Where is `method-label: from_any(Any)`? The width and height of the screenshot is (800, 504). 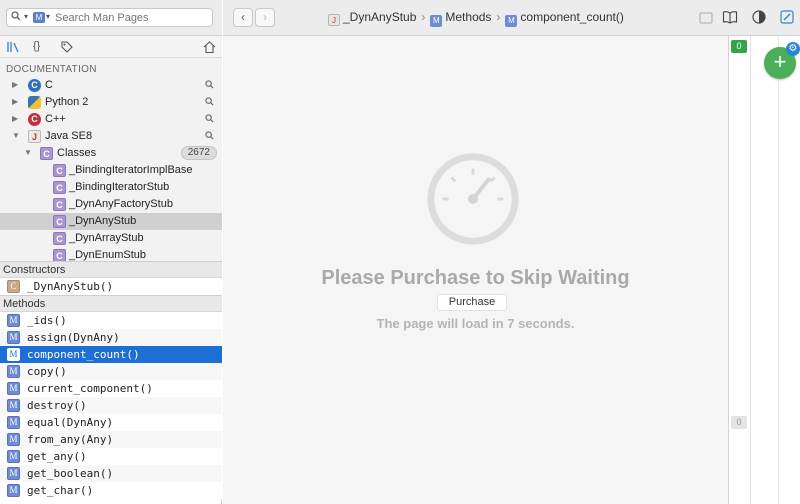 method-label: from_any(Any) is located at coordinates (70, 439).